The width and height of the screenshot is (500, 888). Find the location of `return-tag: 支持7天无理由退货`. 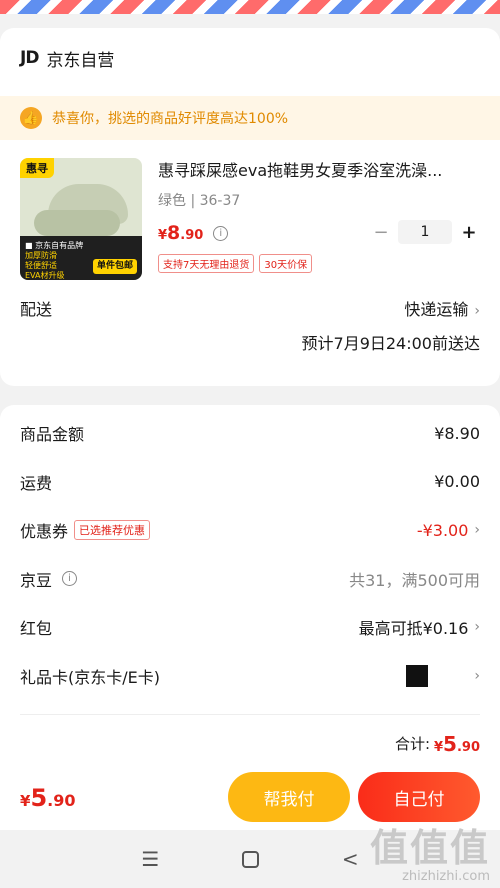

return-tag: 支持7天无理由退货 is located at coordinates (206, 263).